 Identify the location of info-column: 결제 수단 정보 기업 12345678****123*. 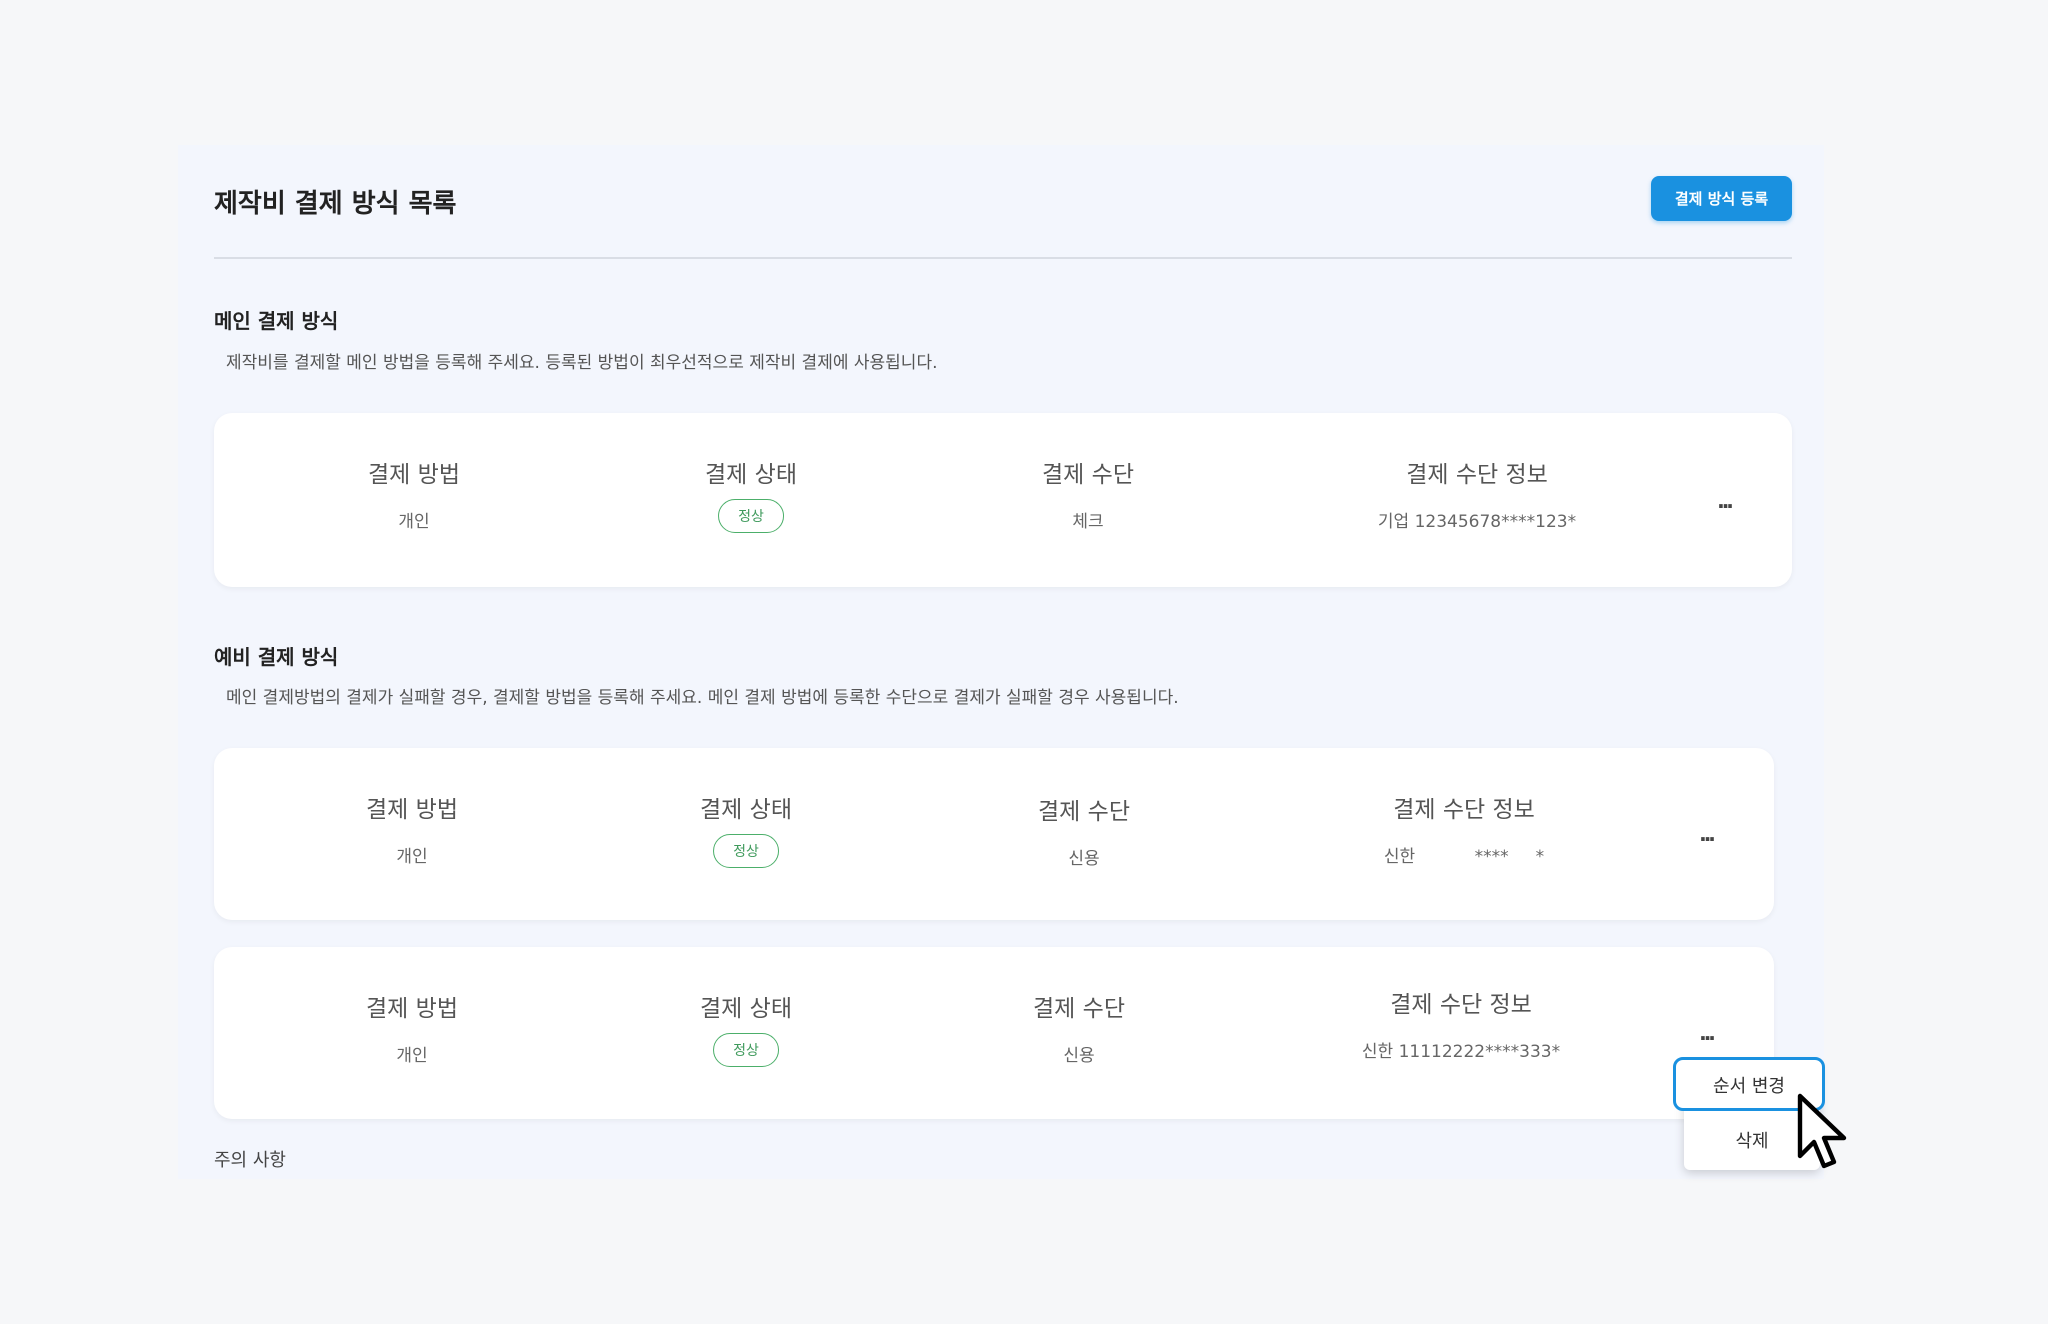
(1477, 493).